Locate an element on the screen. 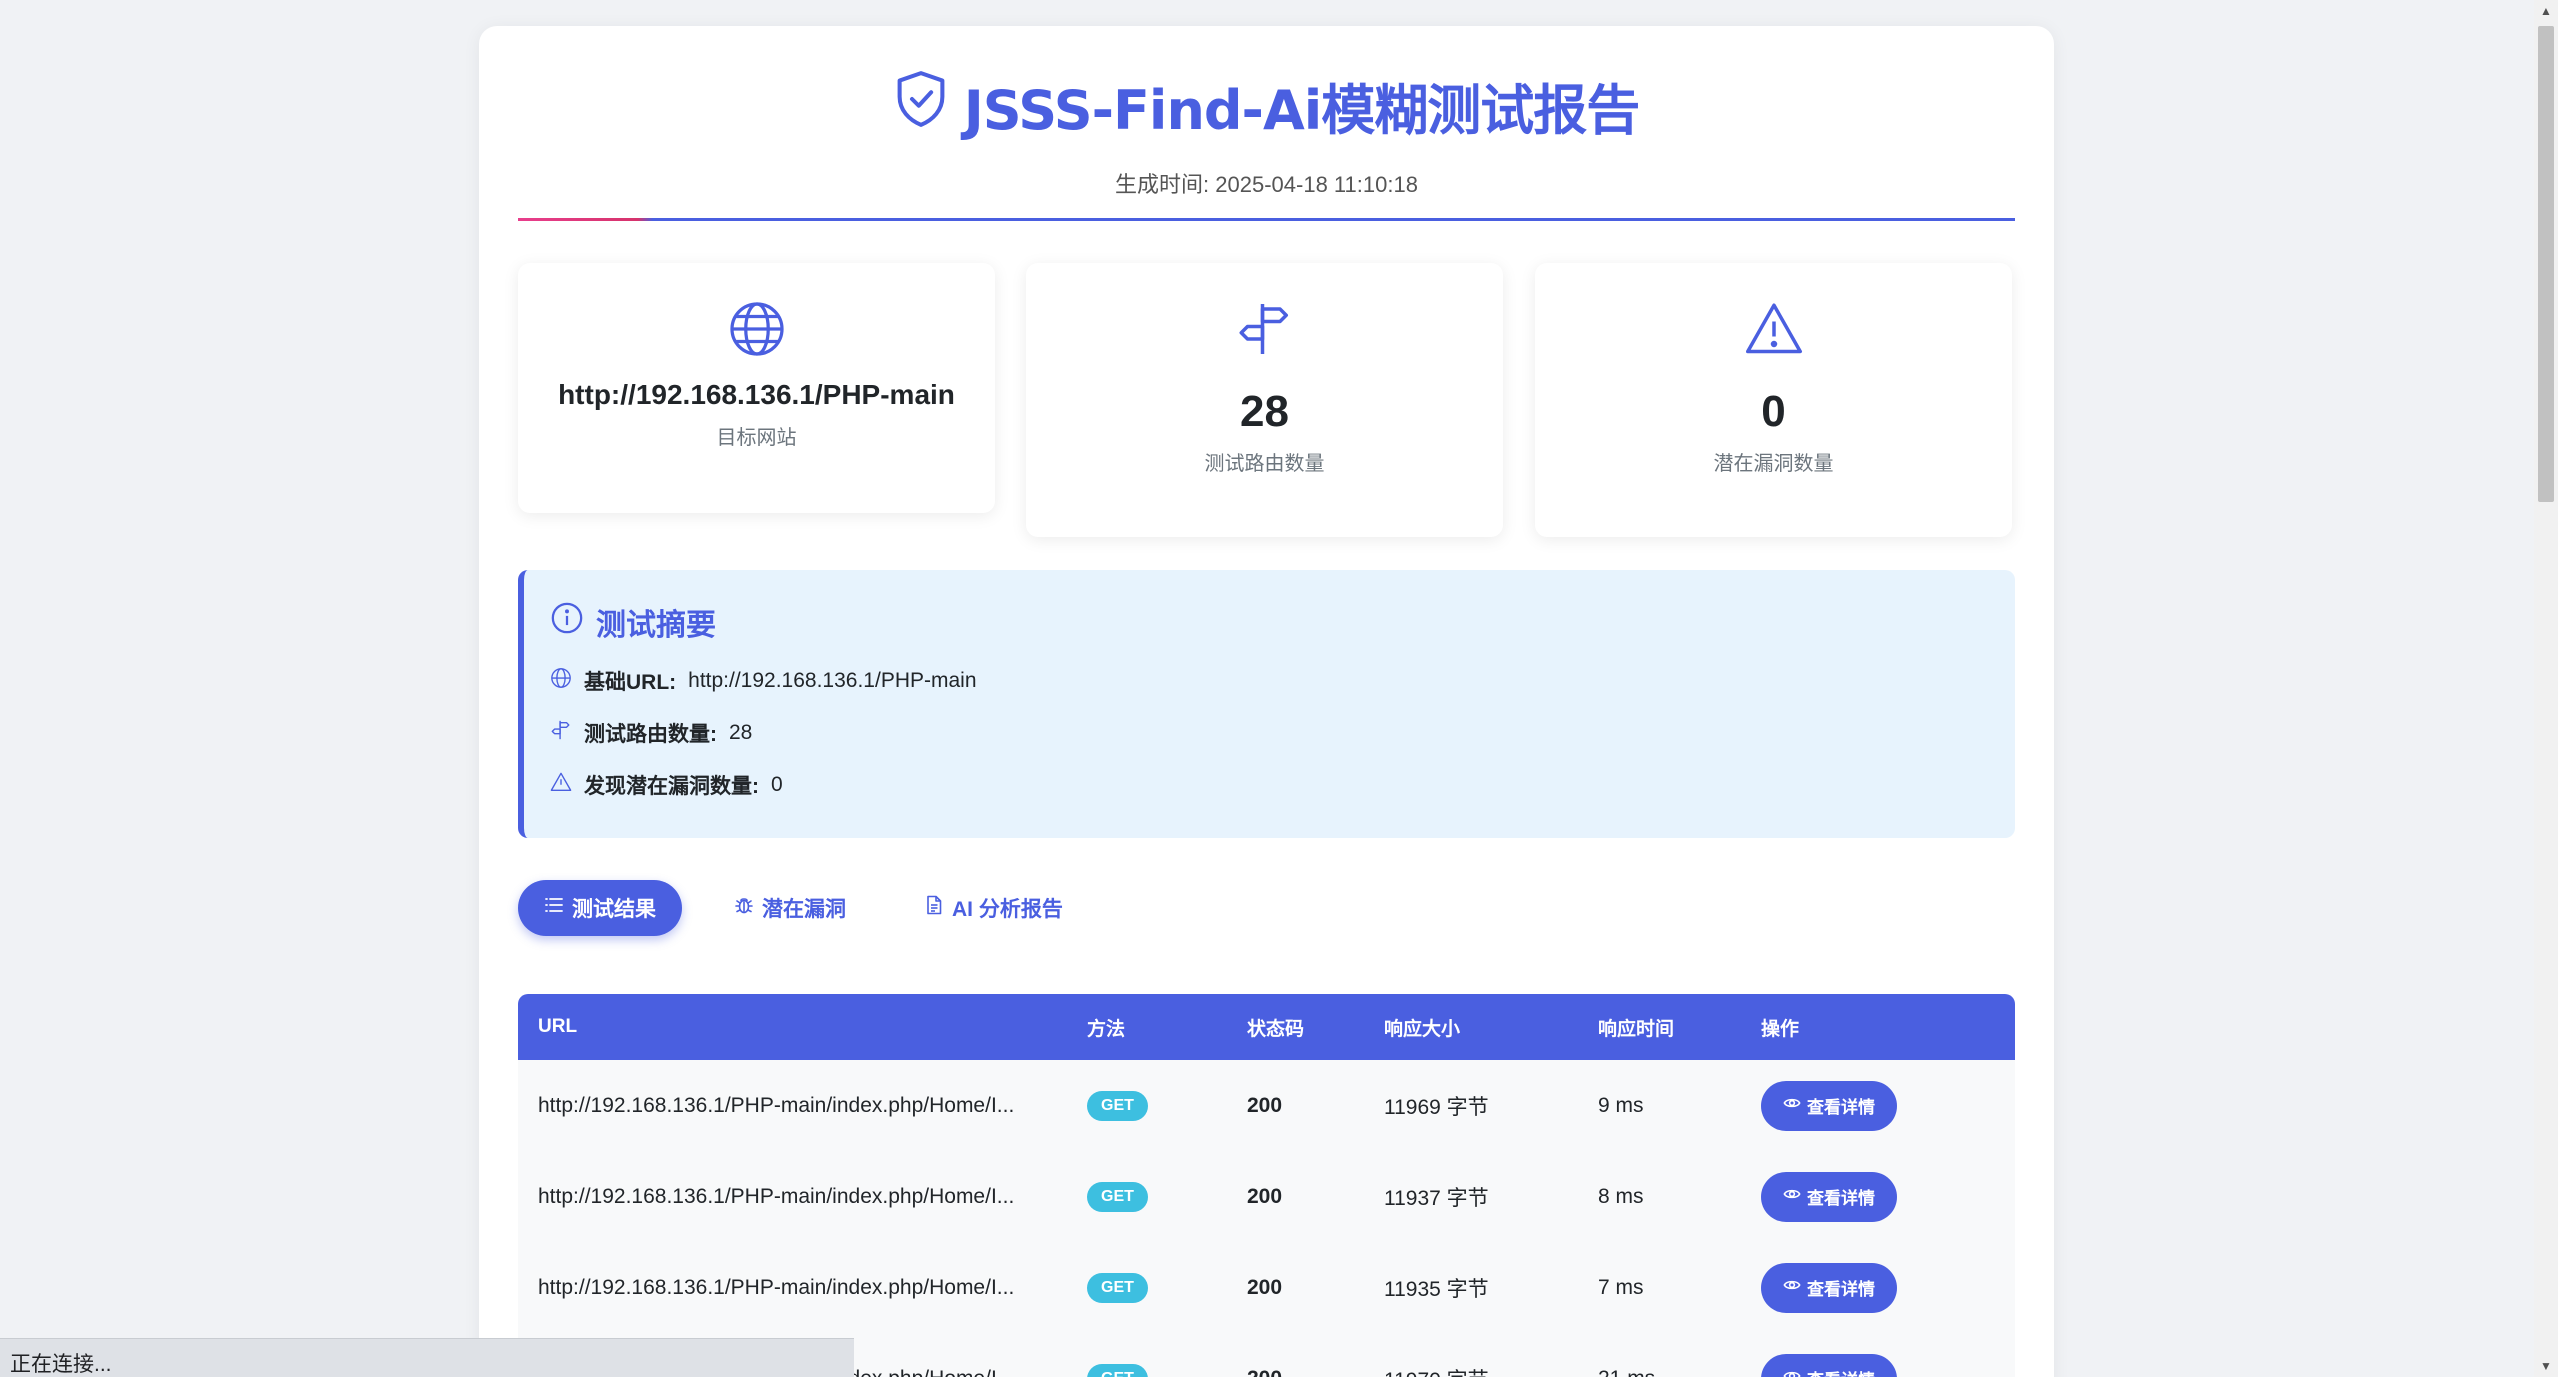 This screenshot has height=1377, width=2558. summary-title: 测试摘要 is located at coordinates (1269, 622).